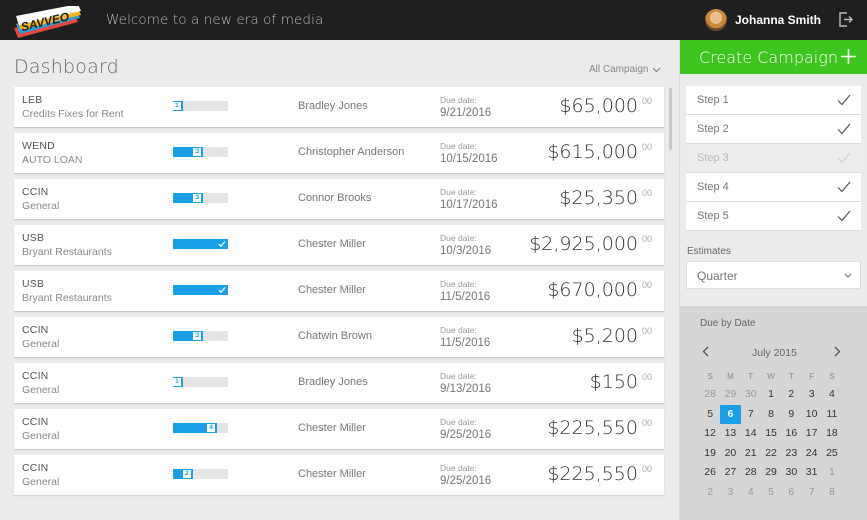  I want to click on campaign-subtitle: AUTO LOAN, so click(52, 160).